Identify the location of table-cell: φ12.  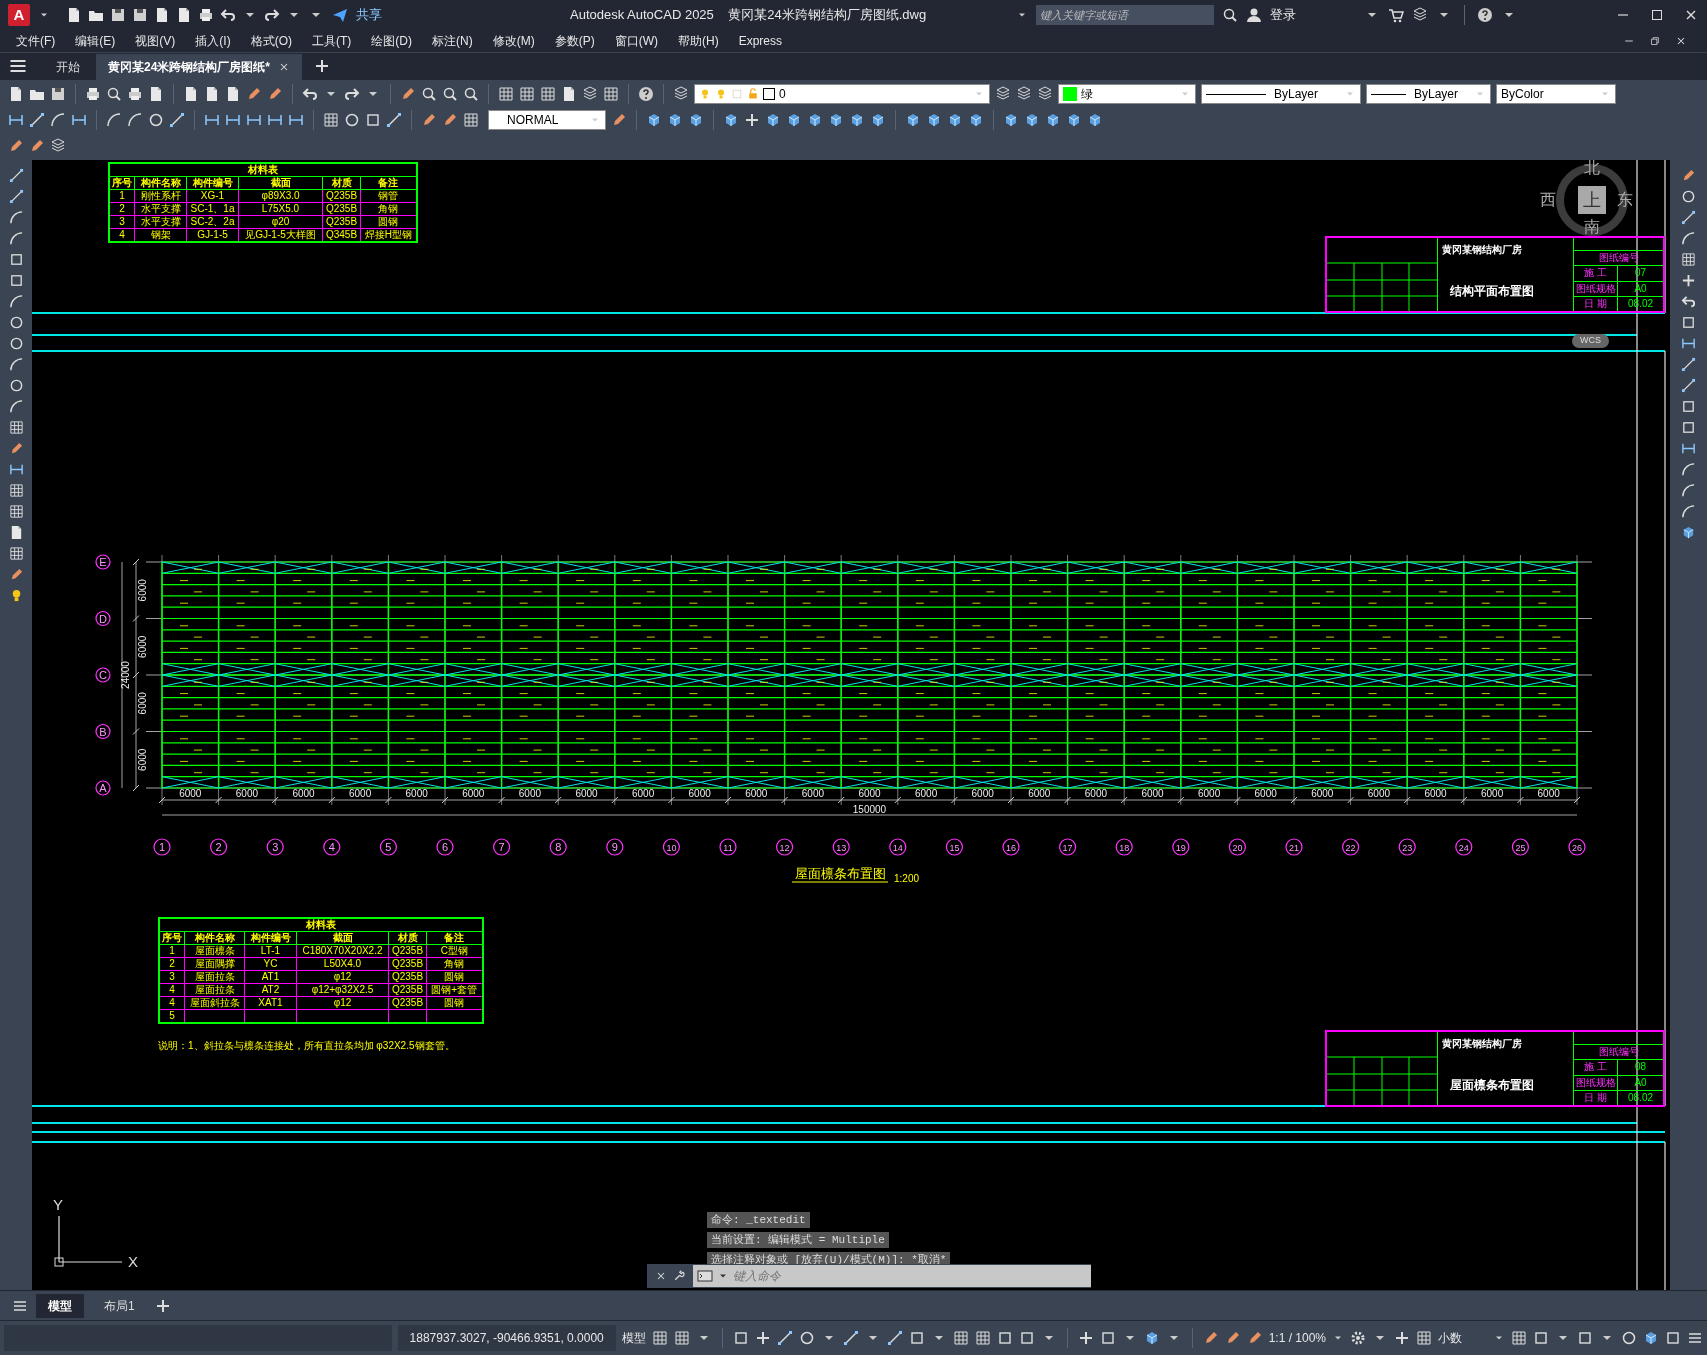
(342, 976).